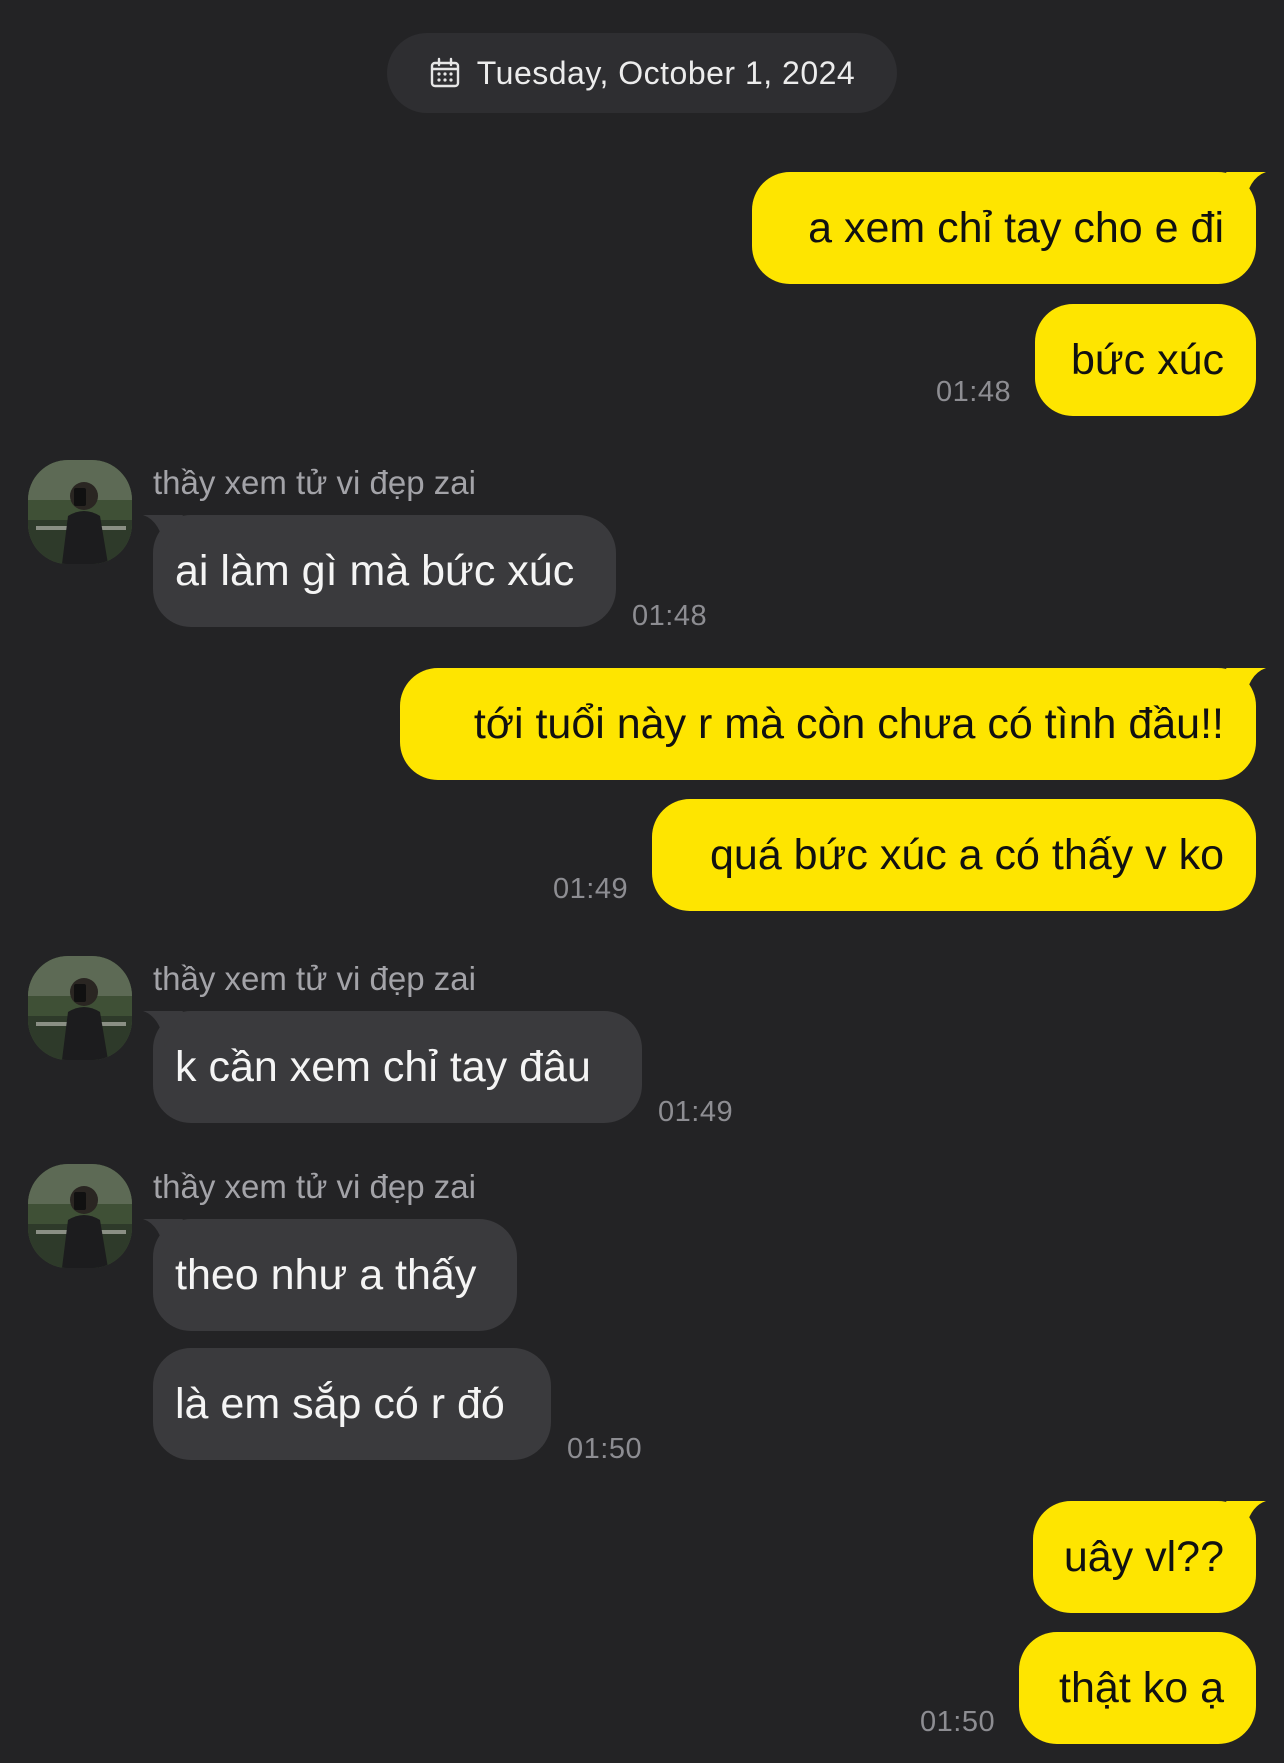  Describe the element at coordinates (1141, 1688) in the screenshot. I see `message-text: thật ko ạ` at that location.